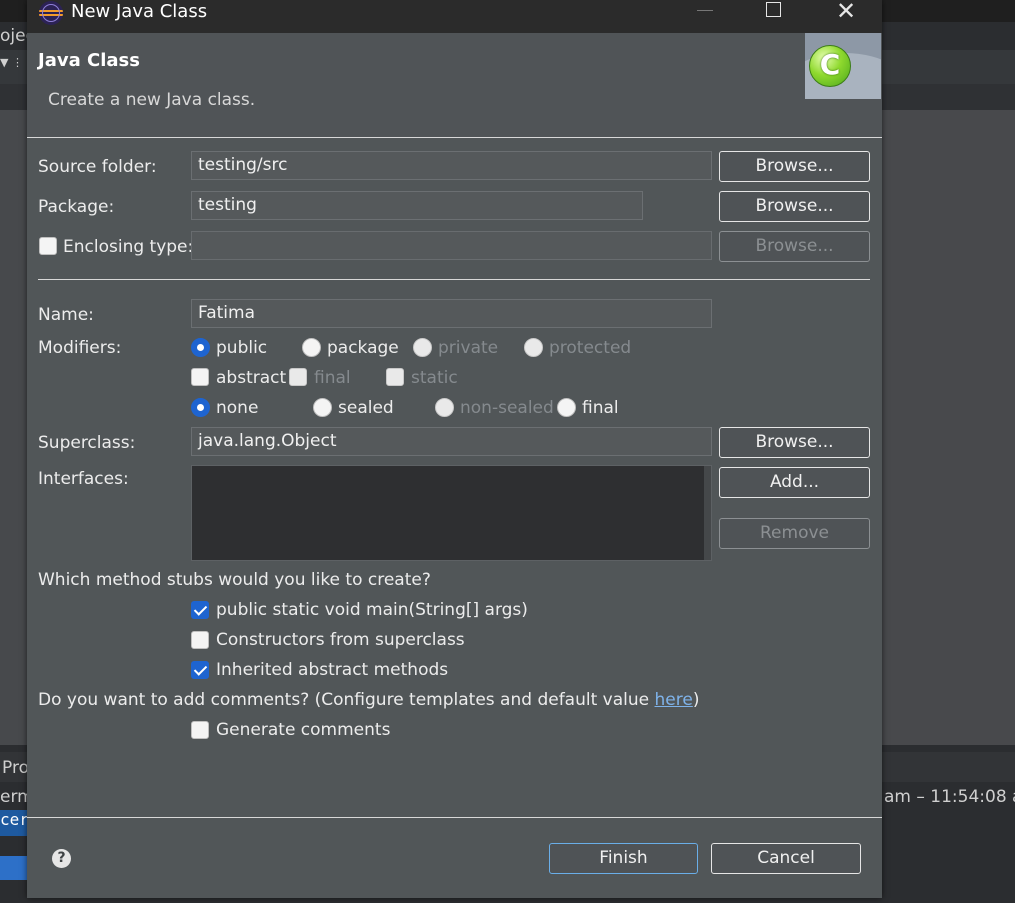  I want to click on stub-inherited-checkbox, so click(200, 670).